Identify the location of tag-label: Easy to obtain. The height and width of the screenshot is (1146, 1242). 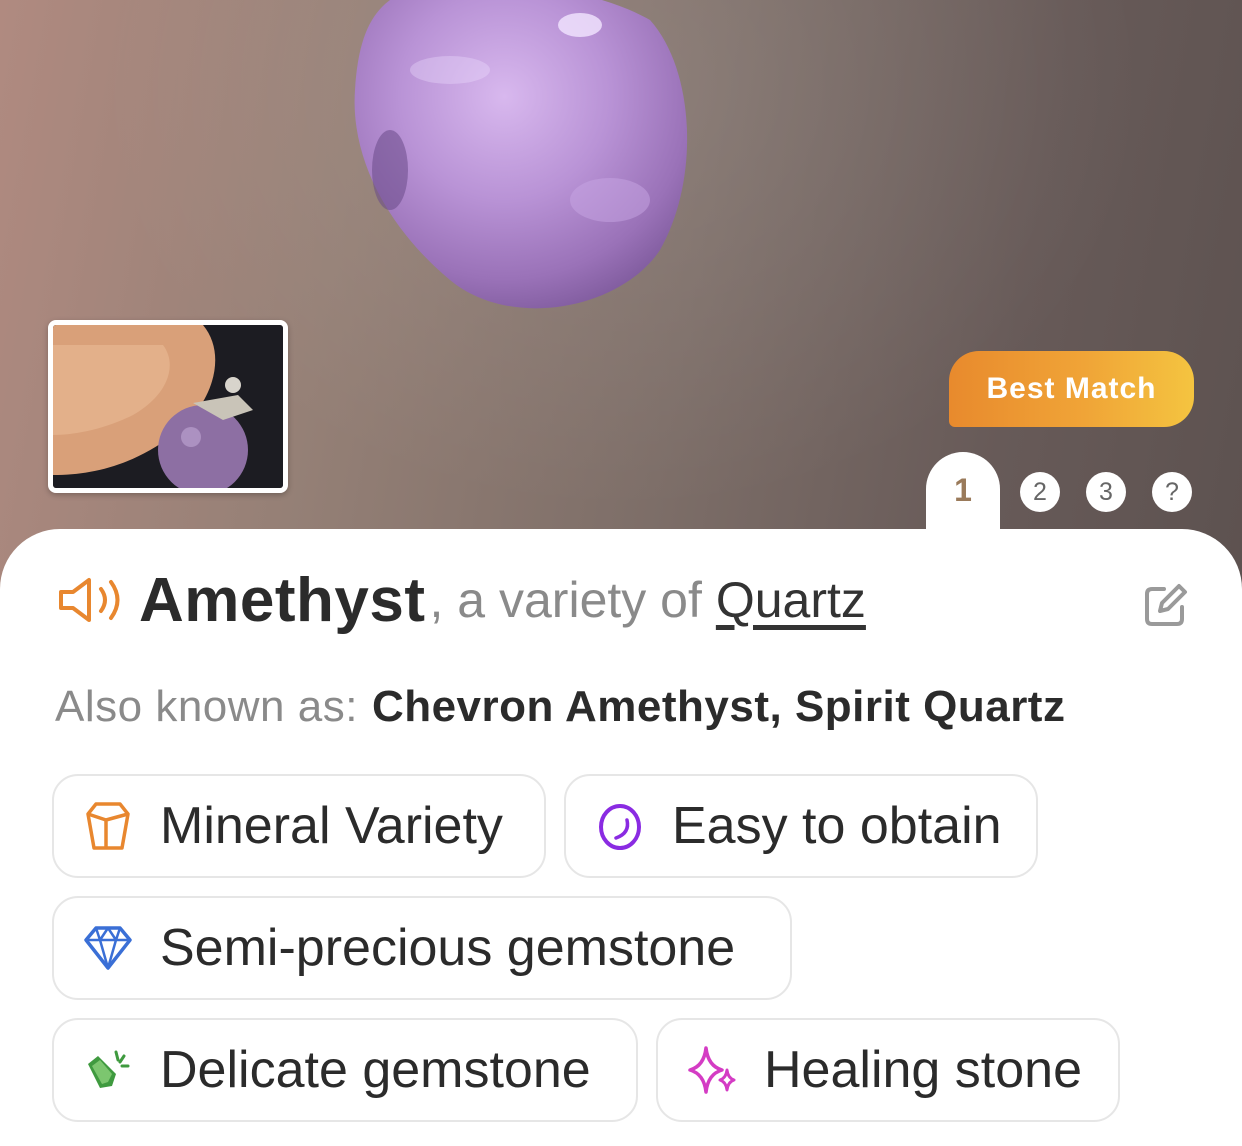
(837, 826).